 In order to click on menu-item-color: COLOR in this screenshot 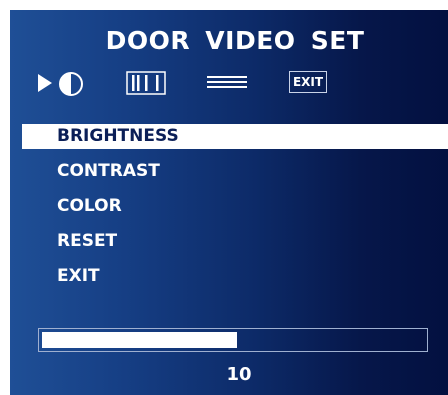, I will do `click(229, 206)`.